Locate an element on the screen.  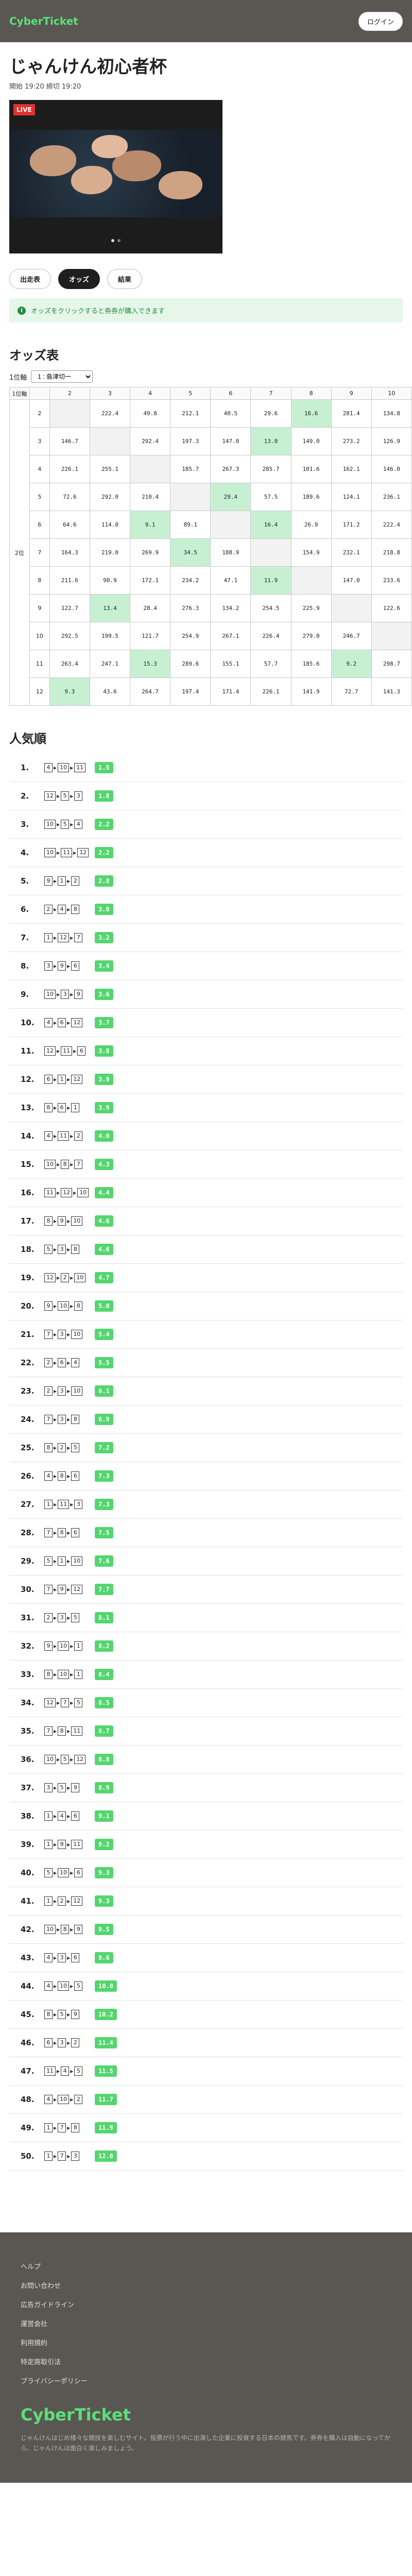
odds-badge: 2.2 is located at coordinates (104, 852).